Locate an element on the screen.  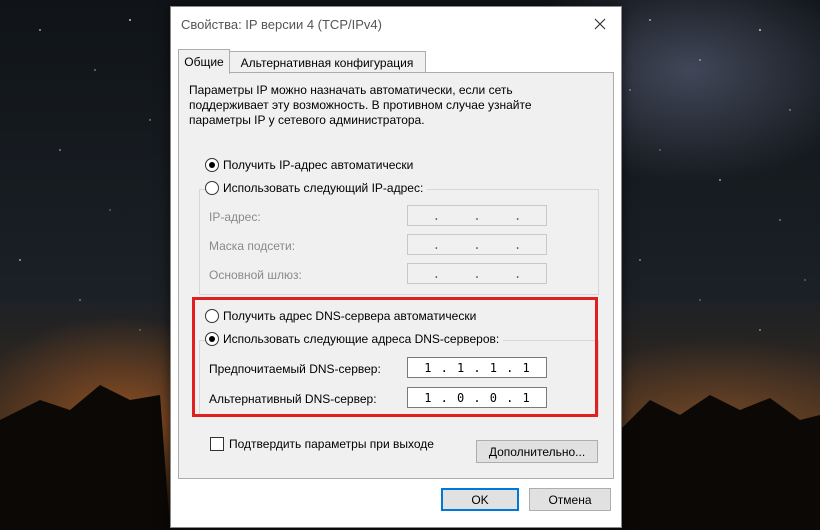
close-button is located at coordinates (600, 24).